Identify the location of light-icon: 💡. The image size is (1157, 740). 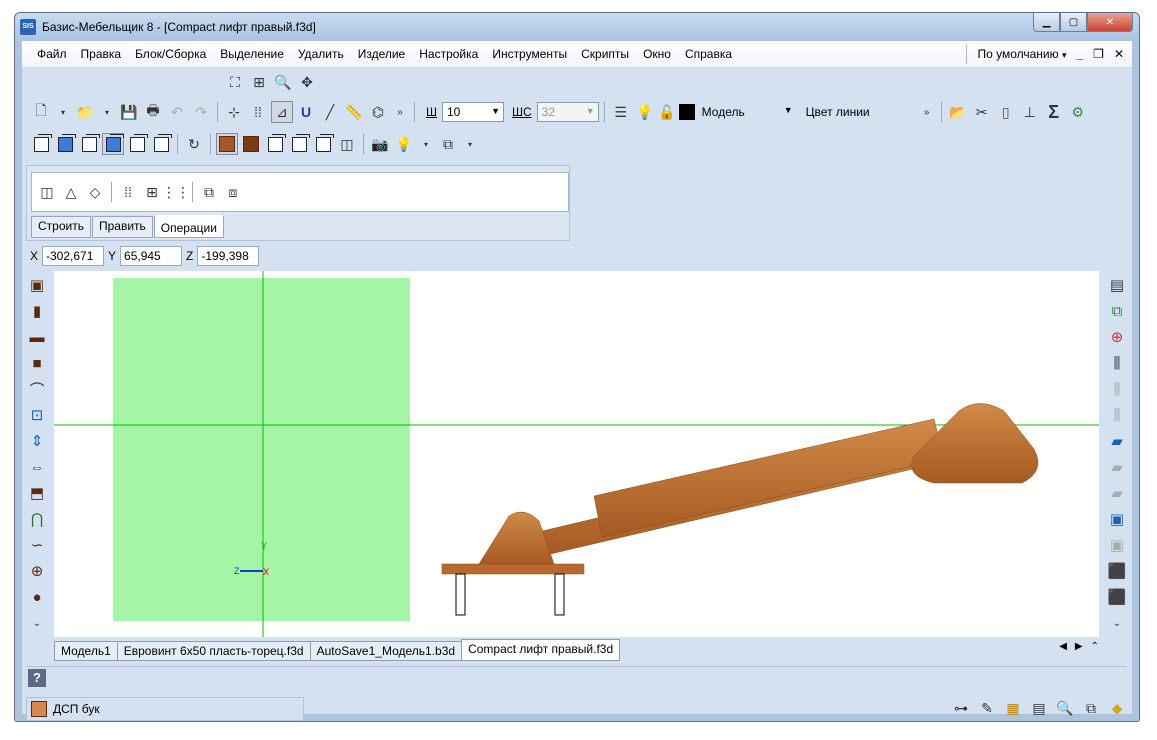
(404, 144).